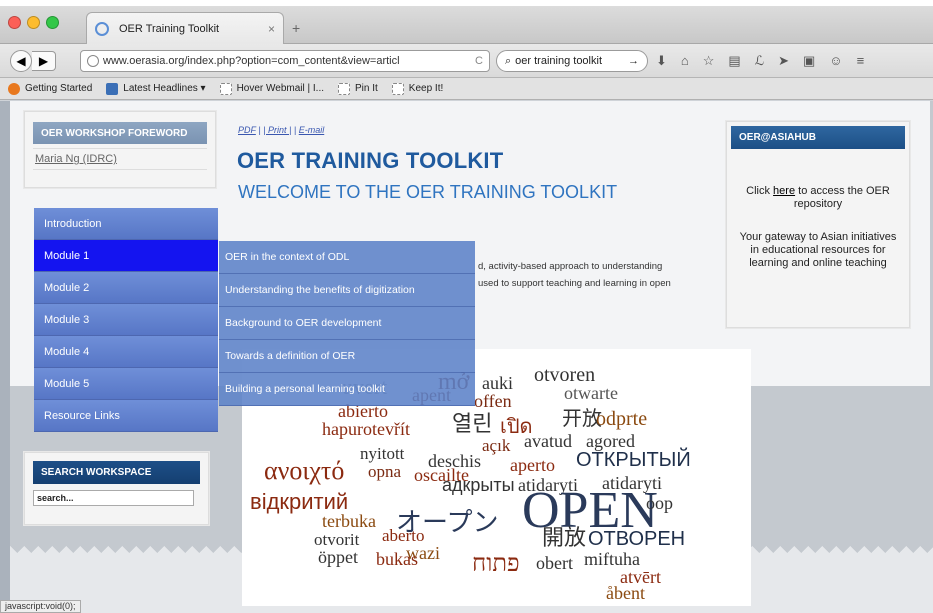 This screenshot has width=933, height=613. What do you see at coordinates (112, 88) in the screenshot?
I see `rss-icon` at bounding box center [112, 88].